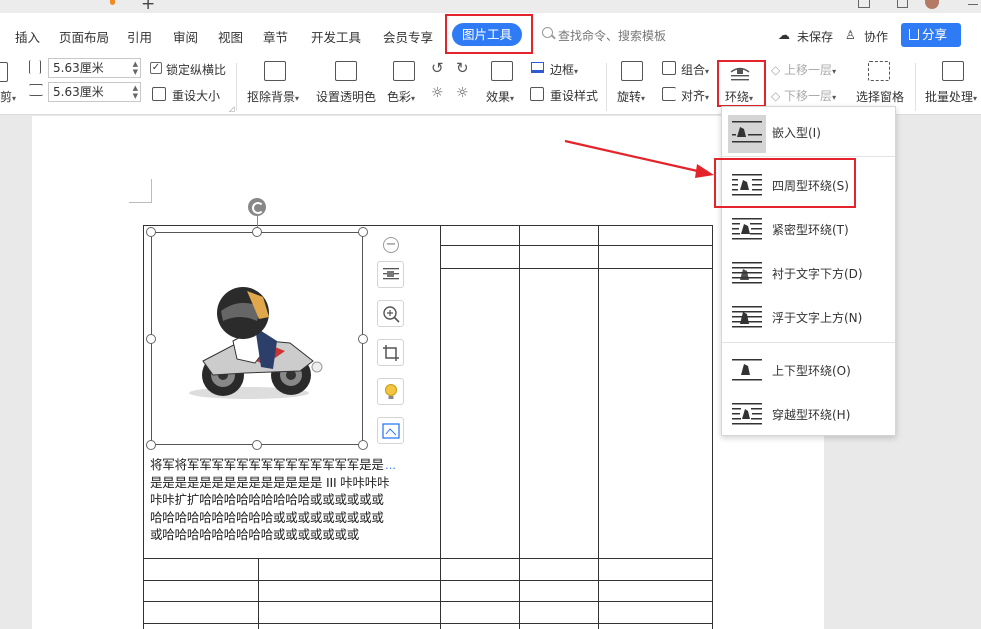  What do you see at coordinates (346, 71) in the screenshot?
I see `set-transparent-icon` at bounding box center [346, 71].